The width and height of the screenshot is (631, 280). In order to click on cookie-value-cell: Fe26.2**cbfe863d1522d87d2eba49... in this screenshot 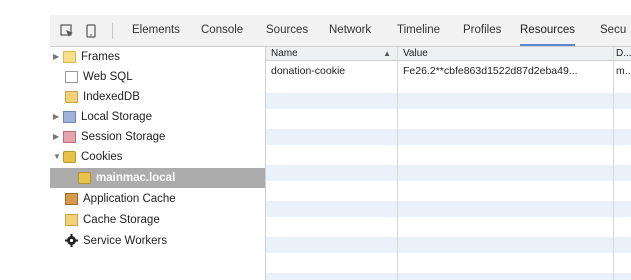, I will do `click(490, 71)`.